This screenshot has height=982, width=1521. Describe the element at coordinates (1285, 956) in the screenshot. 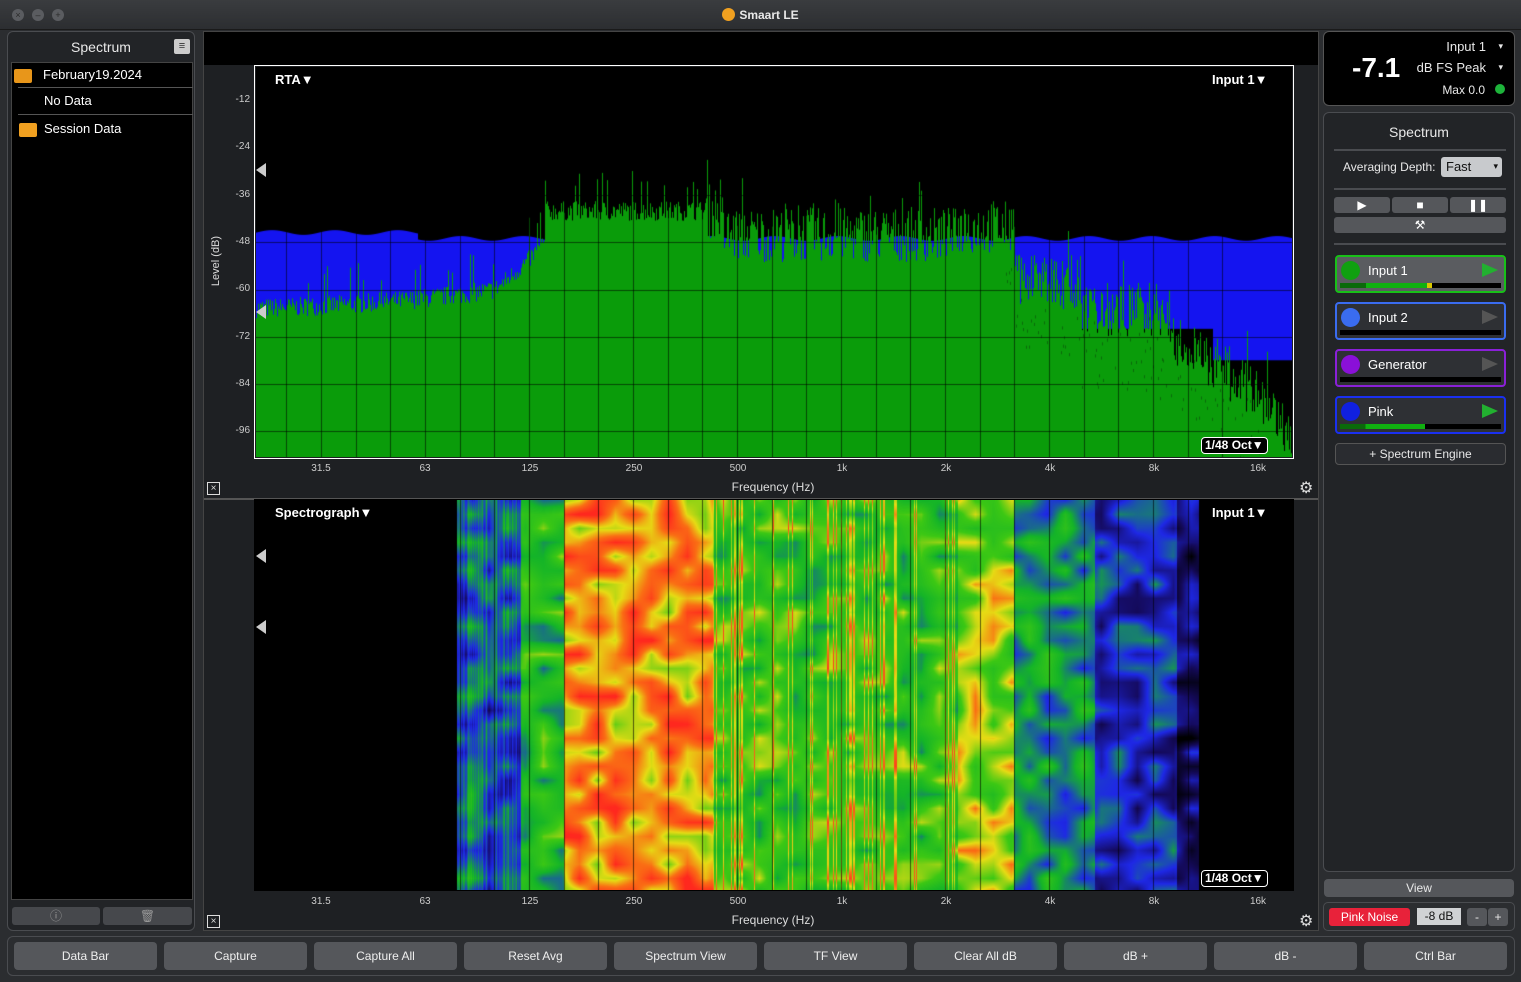

I see `bottom-button-db-: dB -` at that location.